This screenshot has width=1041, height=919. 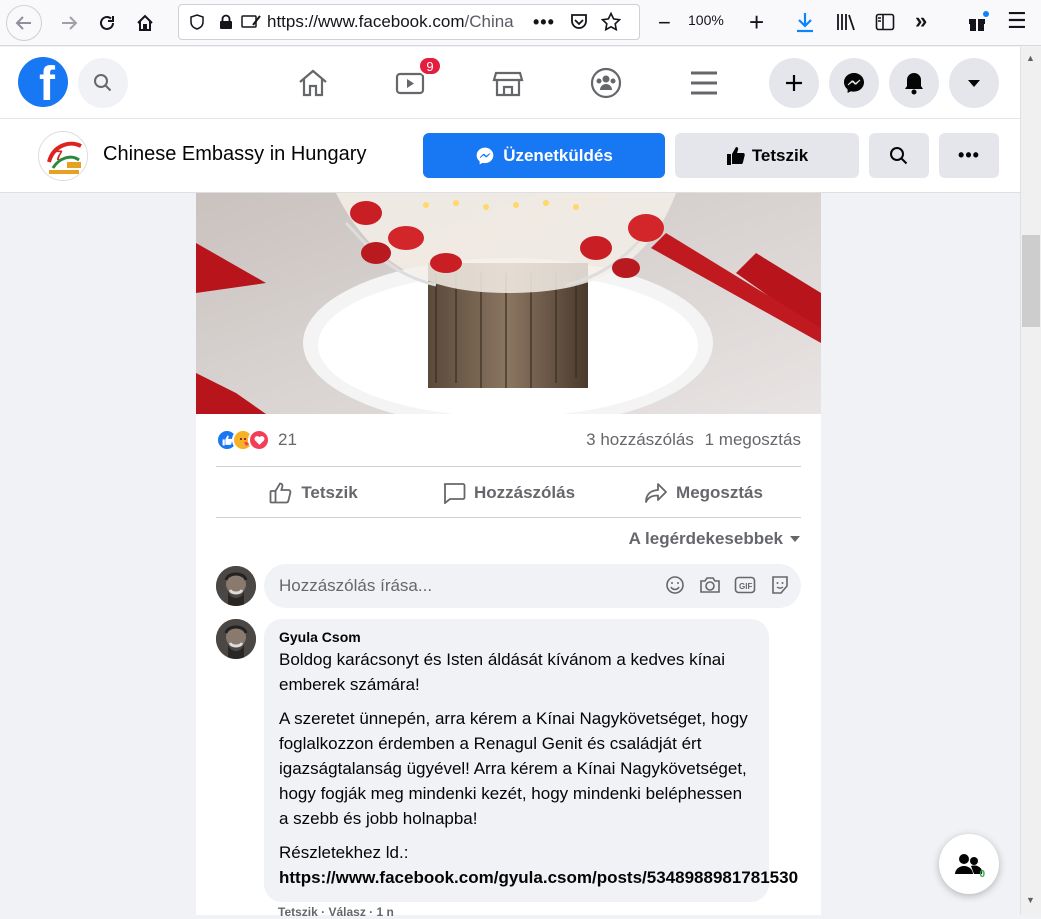 I want to click on love-reaction-icon, so click(x=259, y=440).